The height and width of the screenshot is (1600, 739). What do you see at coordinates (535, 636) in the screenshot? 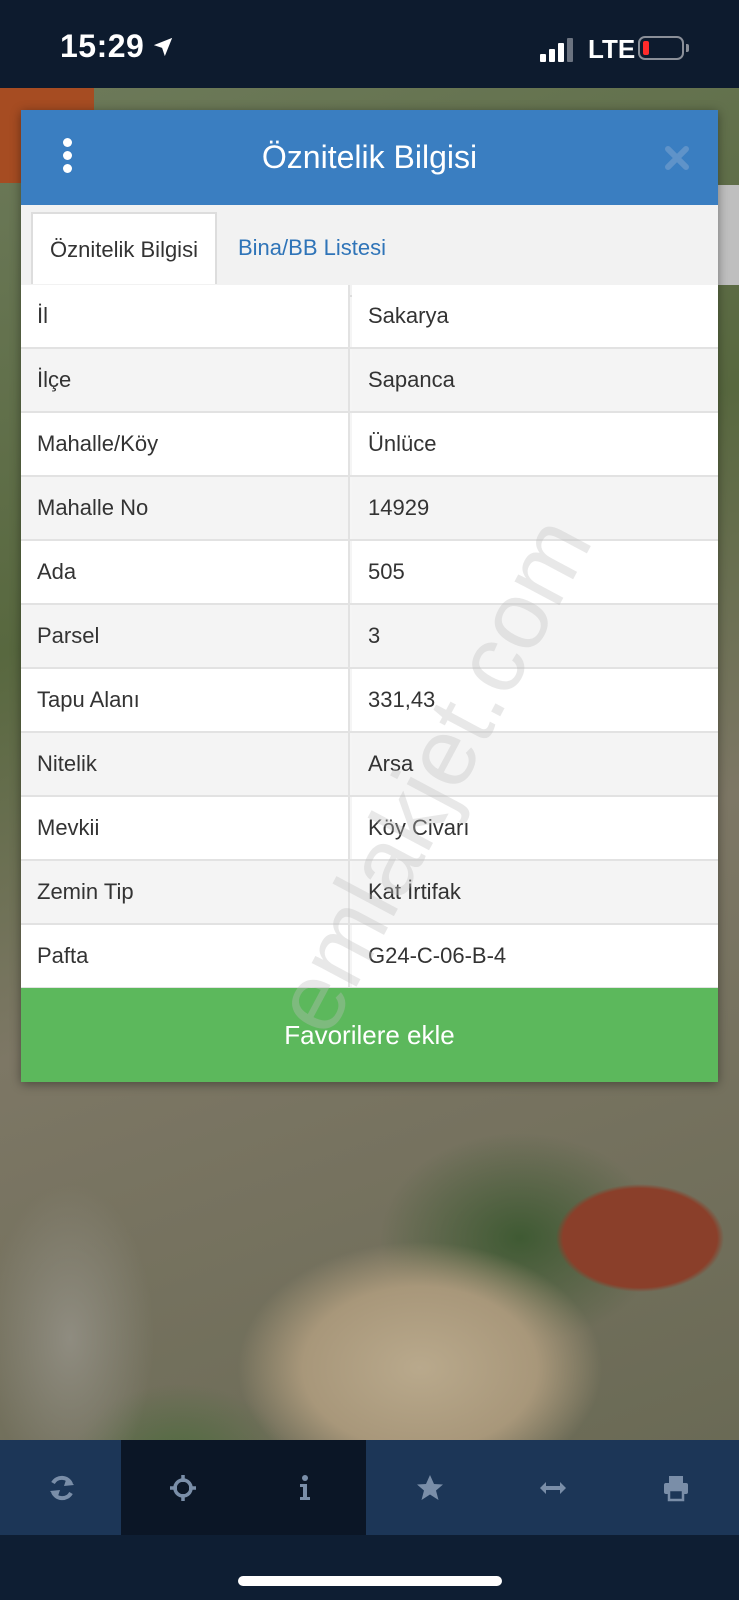
I see `row-value: 3` at bounding box center [535, 636].